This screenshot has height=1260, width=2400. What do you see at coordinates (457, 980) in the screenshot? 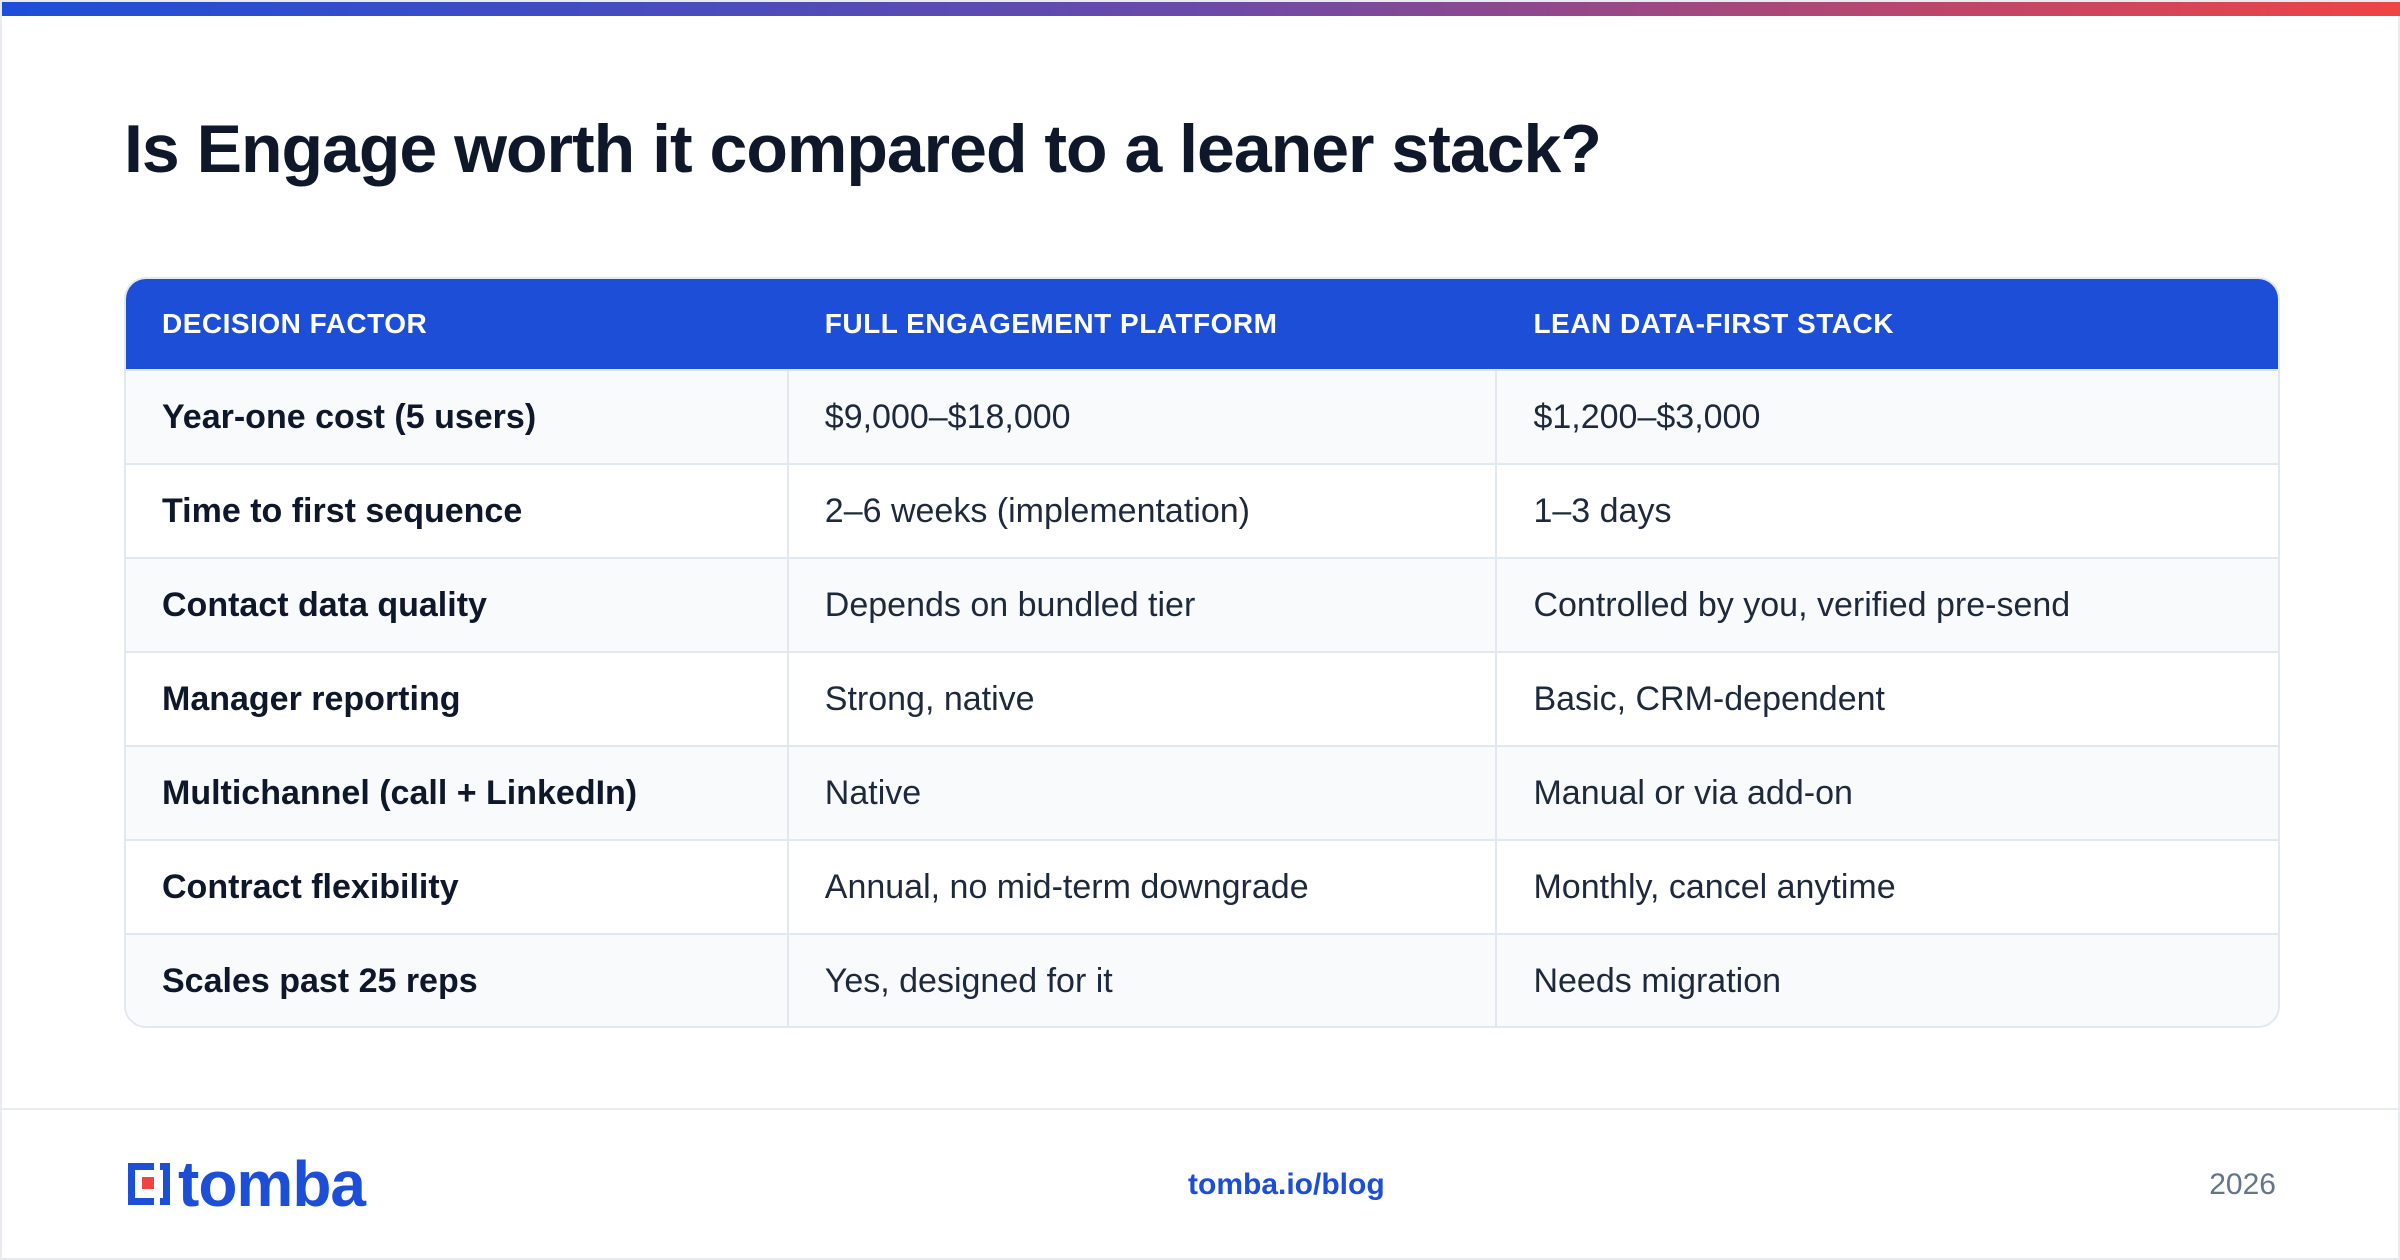
I see `row-factor: Scales past 25 reps` at bounding box center [457, 980].